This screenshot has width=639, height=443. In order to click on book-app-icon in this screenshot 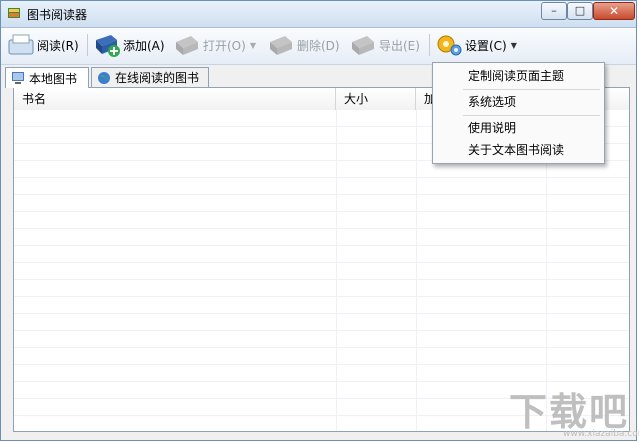, I will do `click(14, 13)`.